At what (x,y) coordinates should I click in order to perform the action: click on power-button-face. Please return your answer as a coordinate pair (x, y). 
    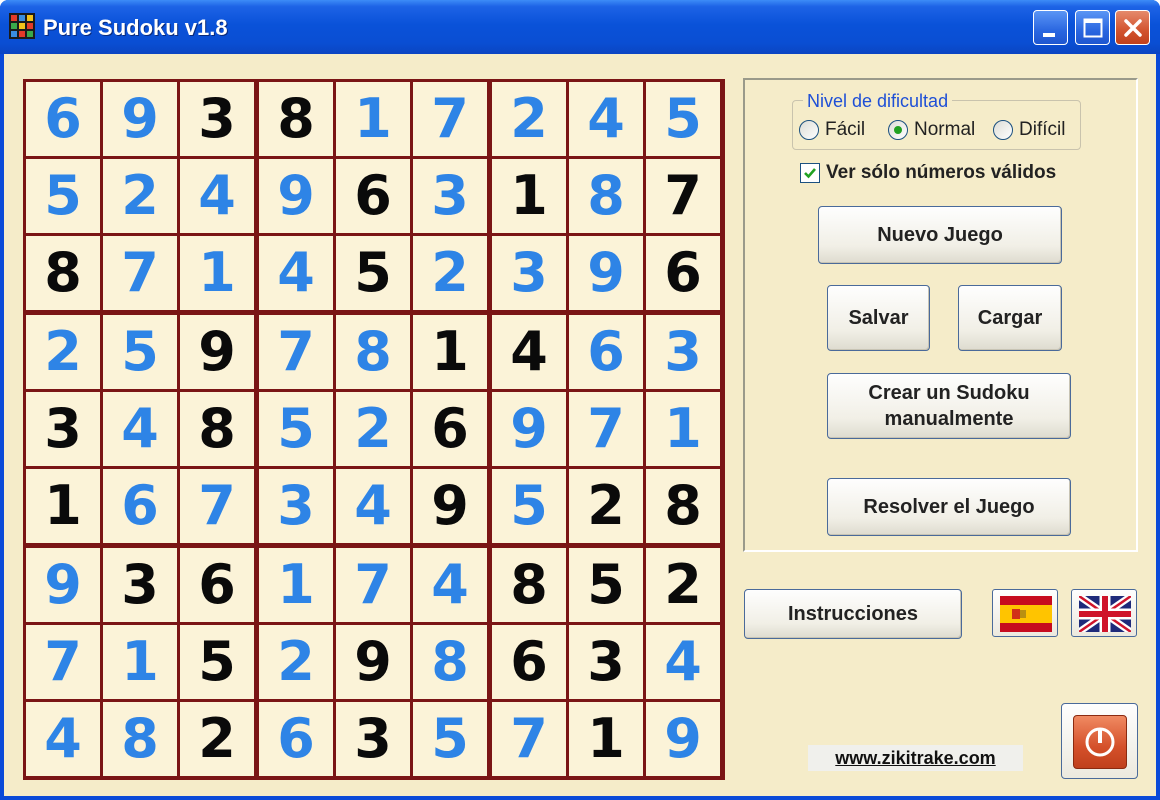
    Looking at the image, I should click on (1100, 742).